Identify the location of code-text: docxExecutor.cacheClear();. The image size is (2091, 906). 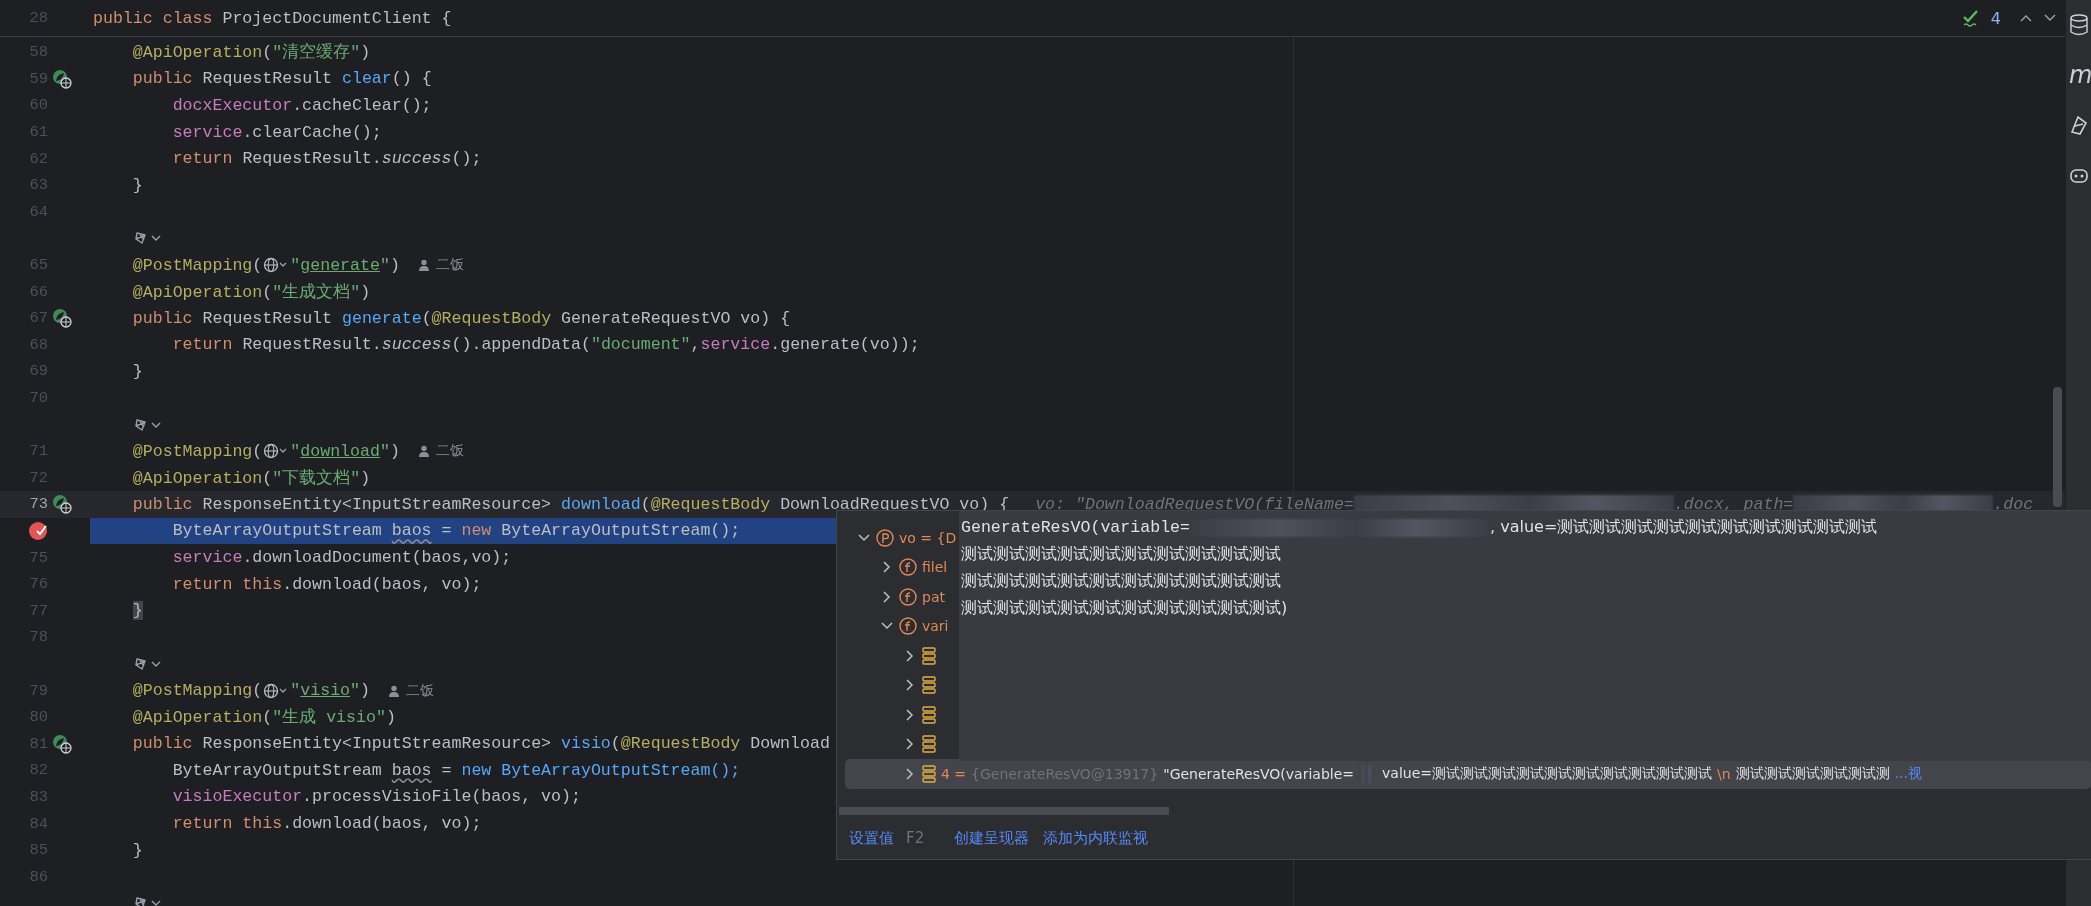
(302, 105).